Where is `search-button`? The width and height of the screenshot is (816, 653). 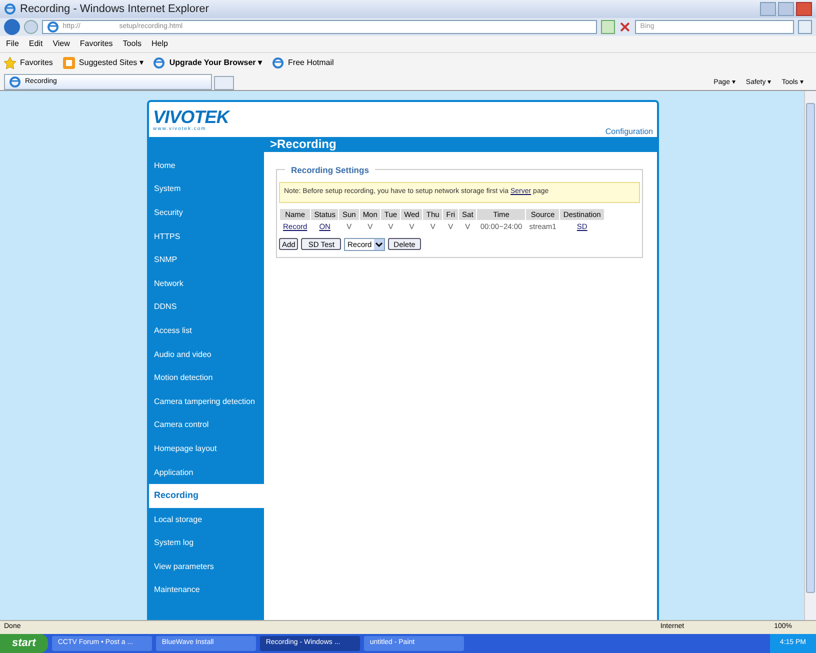 search-button is located at coordinates (805, 27).